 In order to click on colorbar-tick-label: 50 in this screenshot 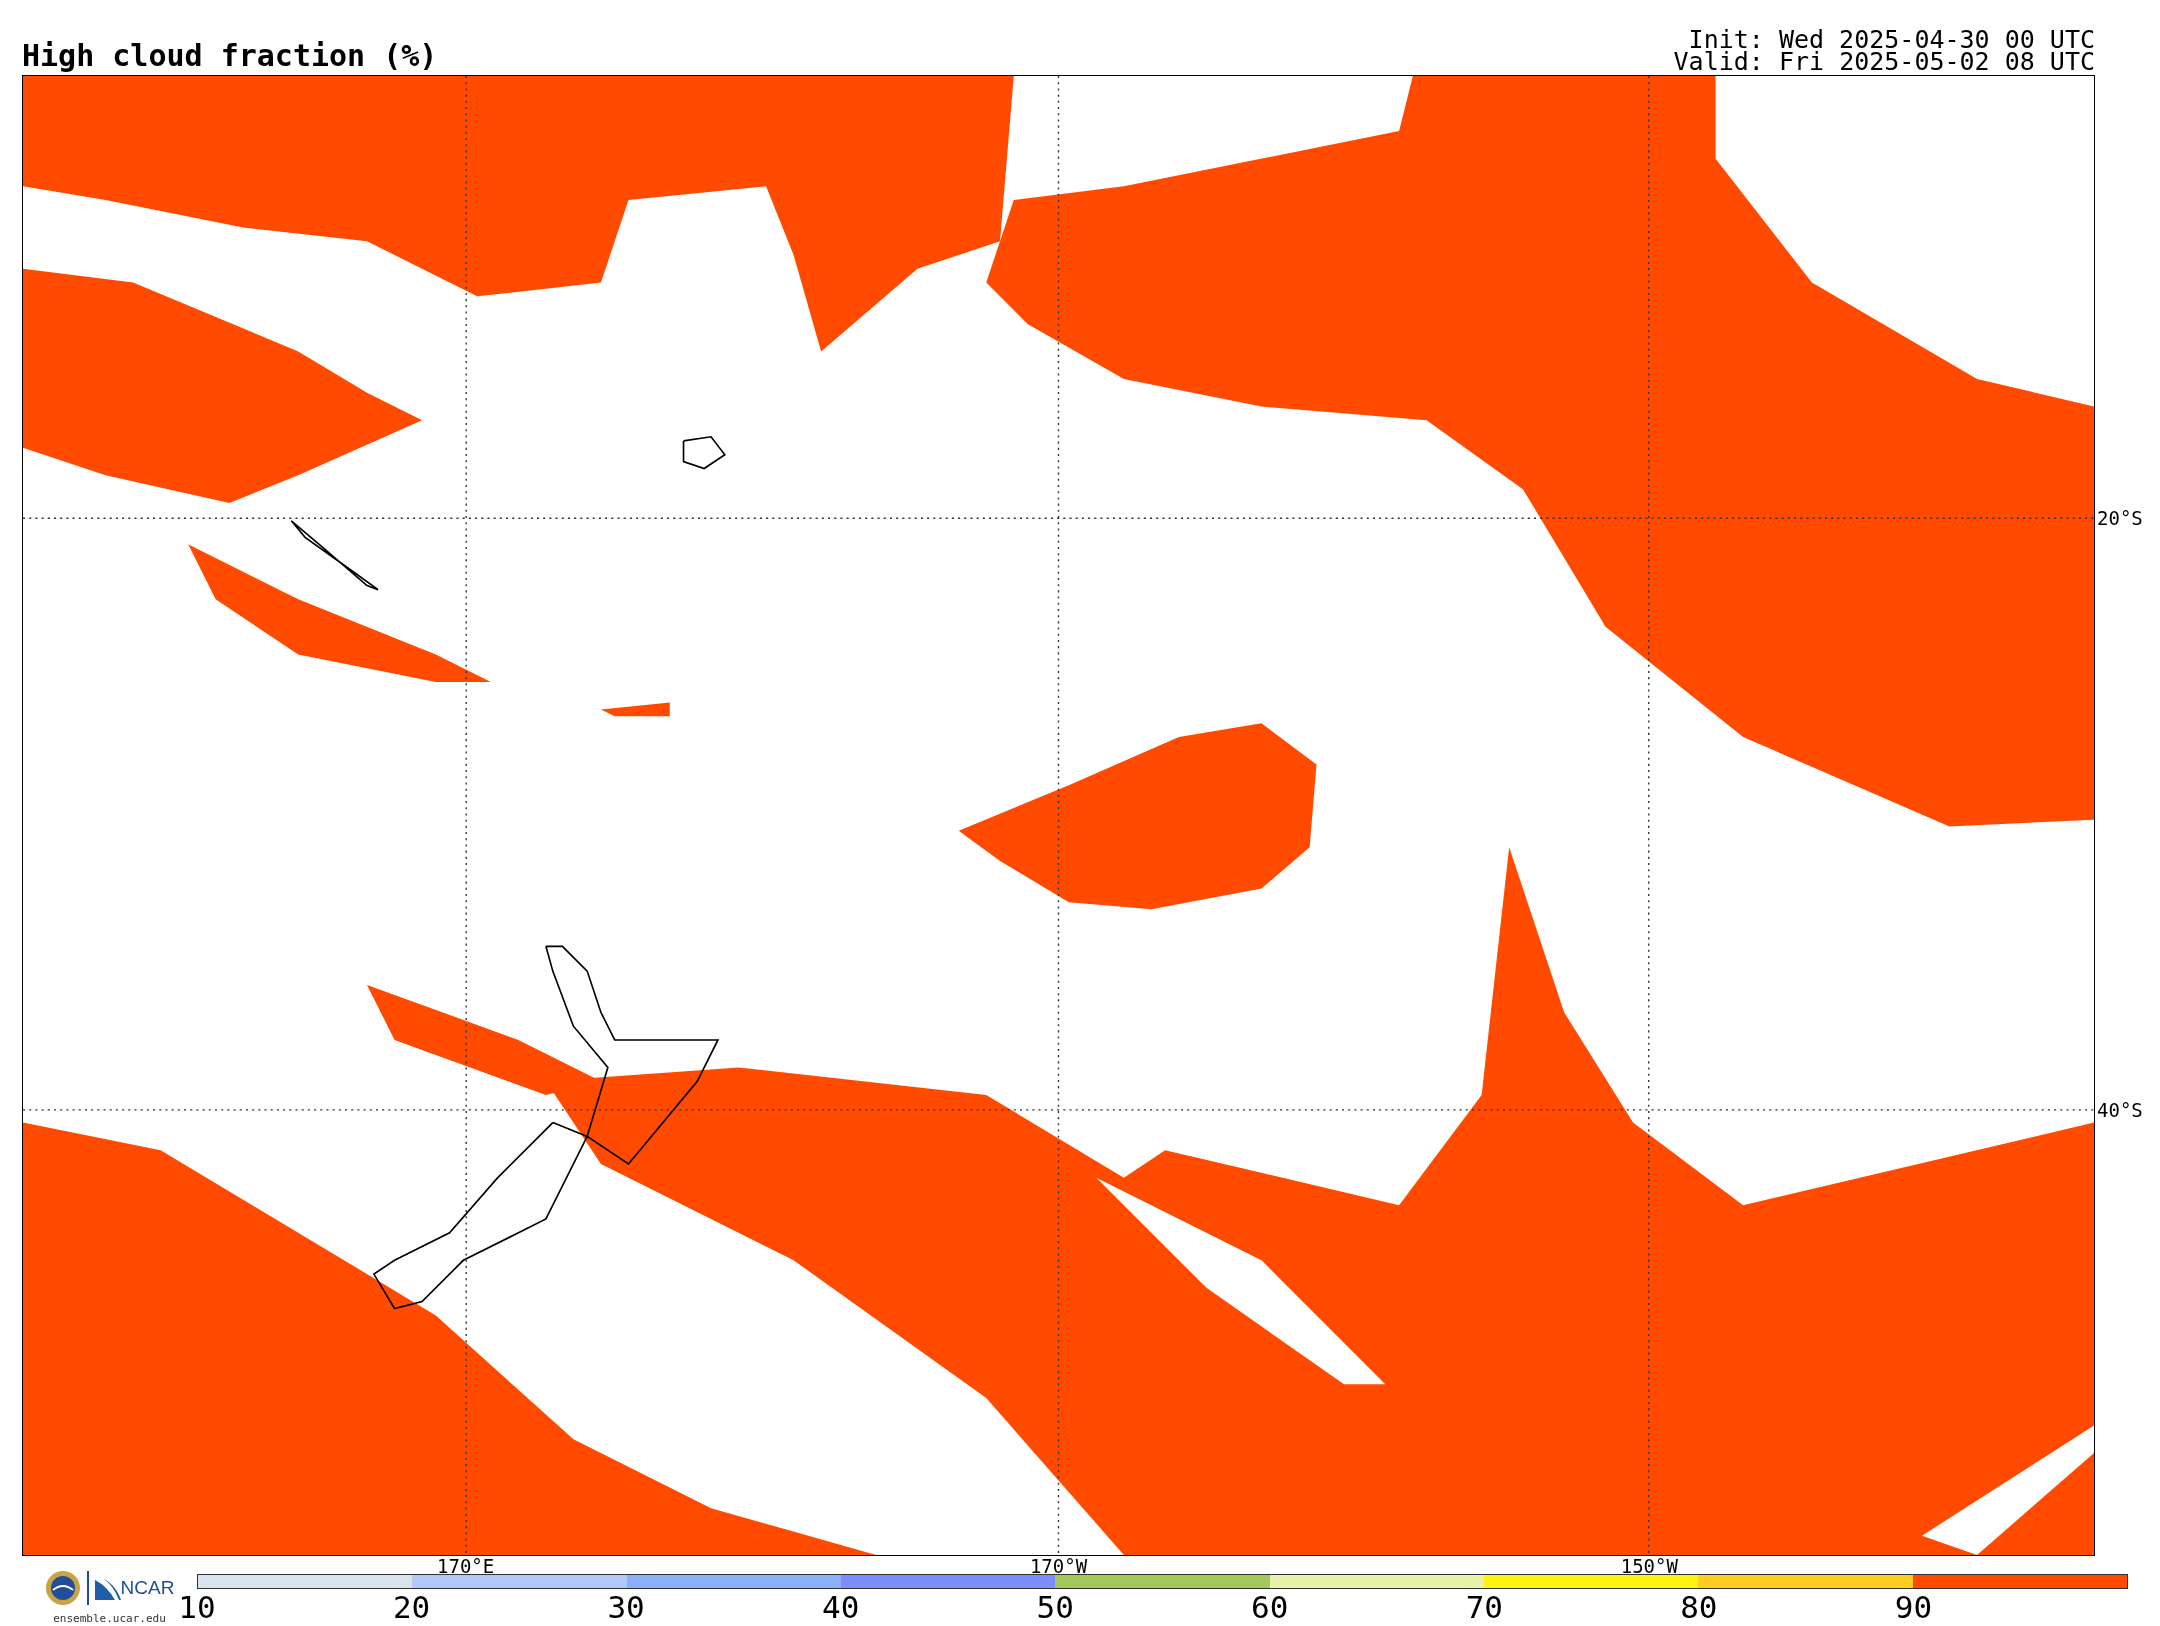, I will do `click(1055, 1607)`.